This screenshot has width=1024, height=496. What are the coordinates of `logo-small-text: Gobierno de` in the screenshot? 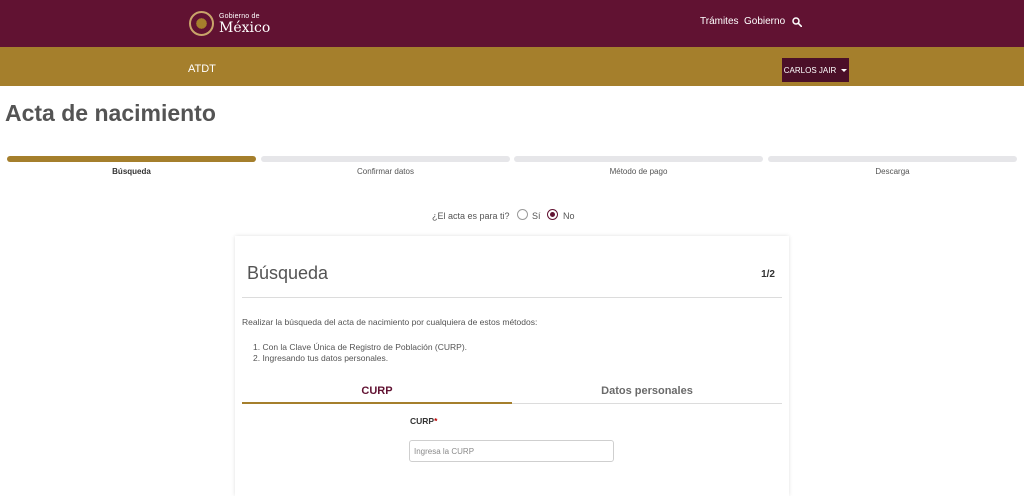 It's located at (239, 16).